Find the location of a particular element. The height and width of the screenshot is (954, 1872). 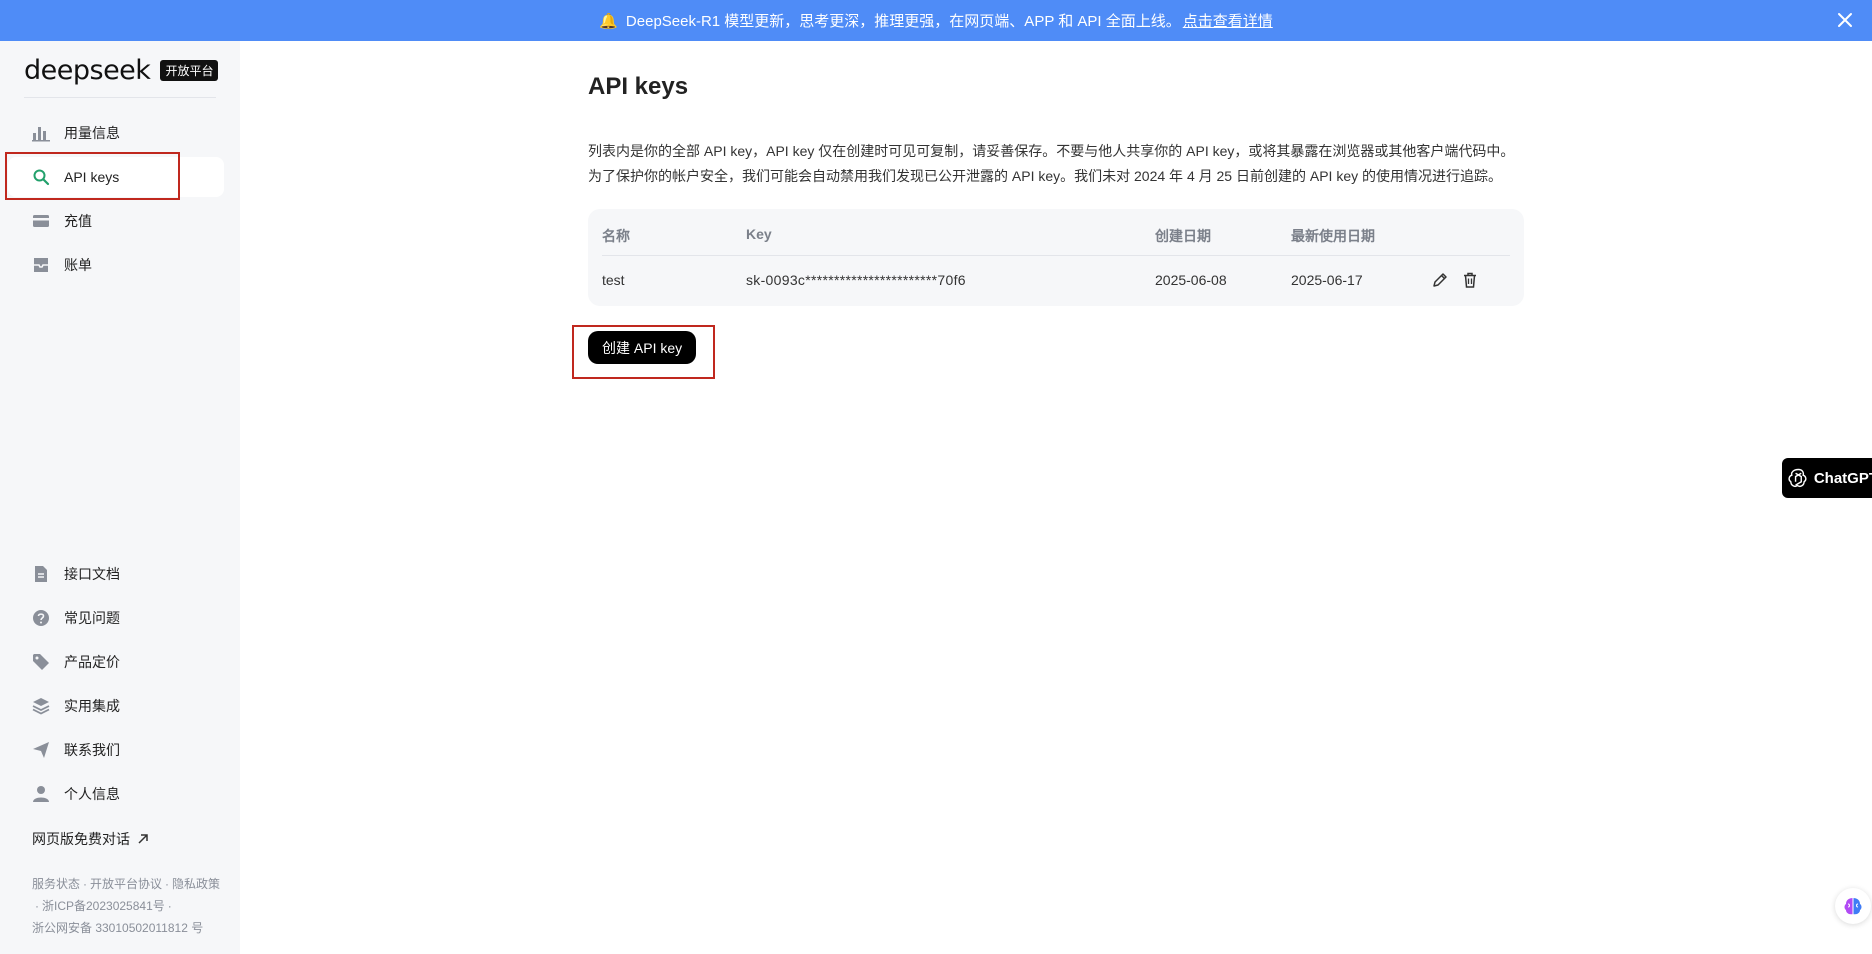

logo-row: deepseek 开放平台 is located at coordinates (121, 70).